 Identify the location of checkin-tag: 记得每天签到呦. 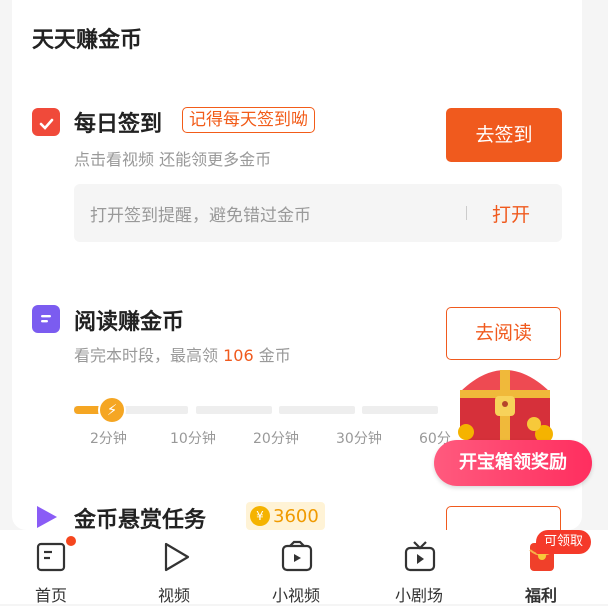
(248, 120).